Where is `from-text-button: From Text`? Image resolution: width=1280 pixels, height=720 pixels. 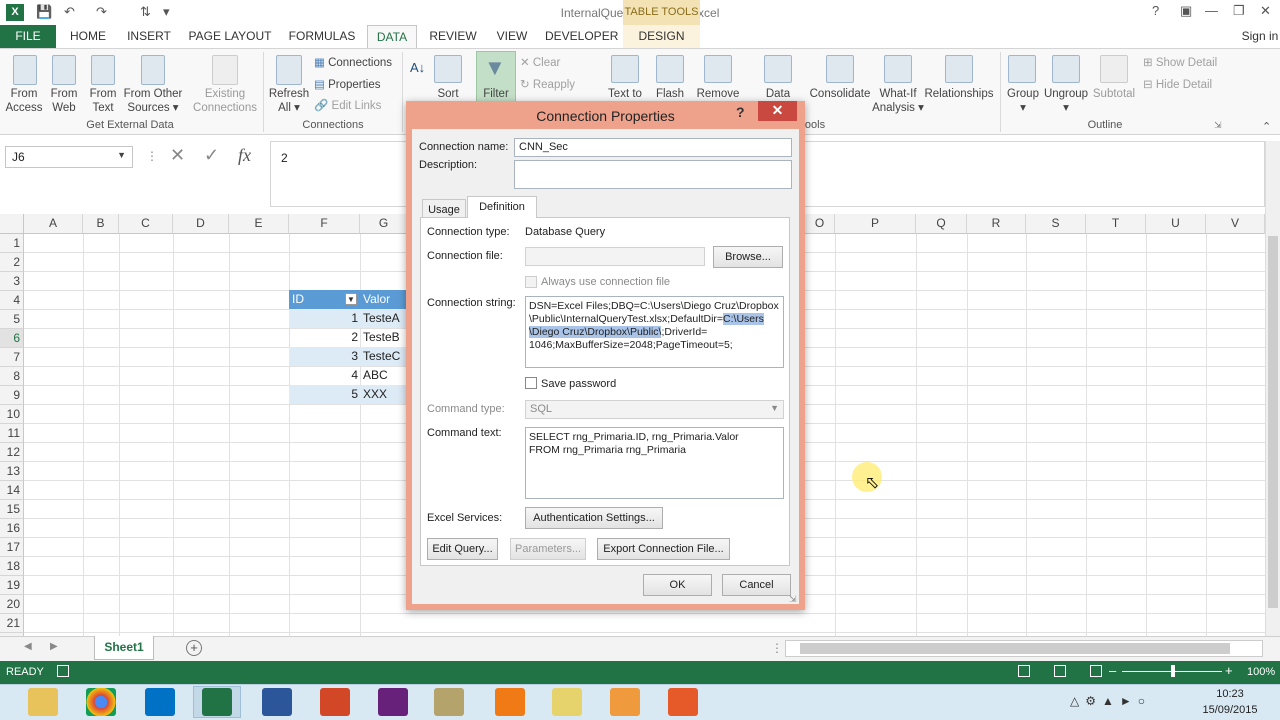 from-text-button: From Text is located at coordinates (103, 101).